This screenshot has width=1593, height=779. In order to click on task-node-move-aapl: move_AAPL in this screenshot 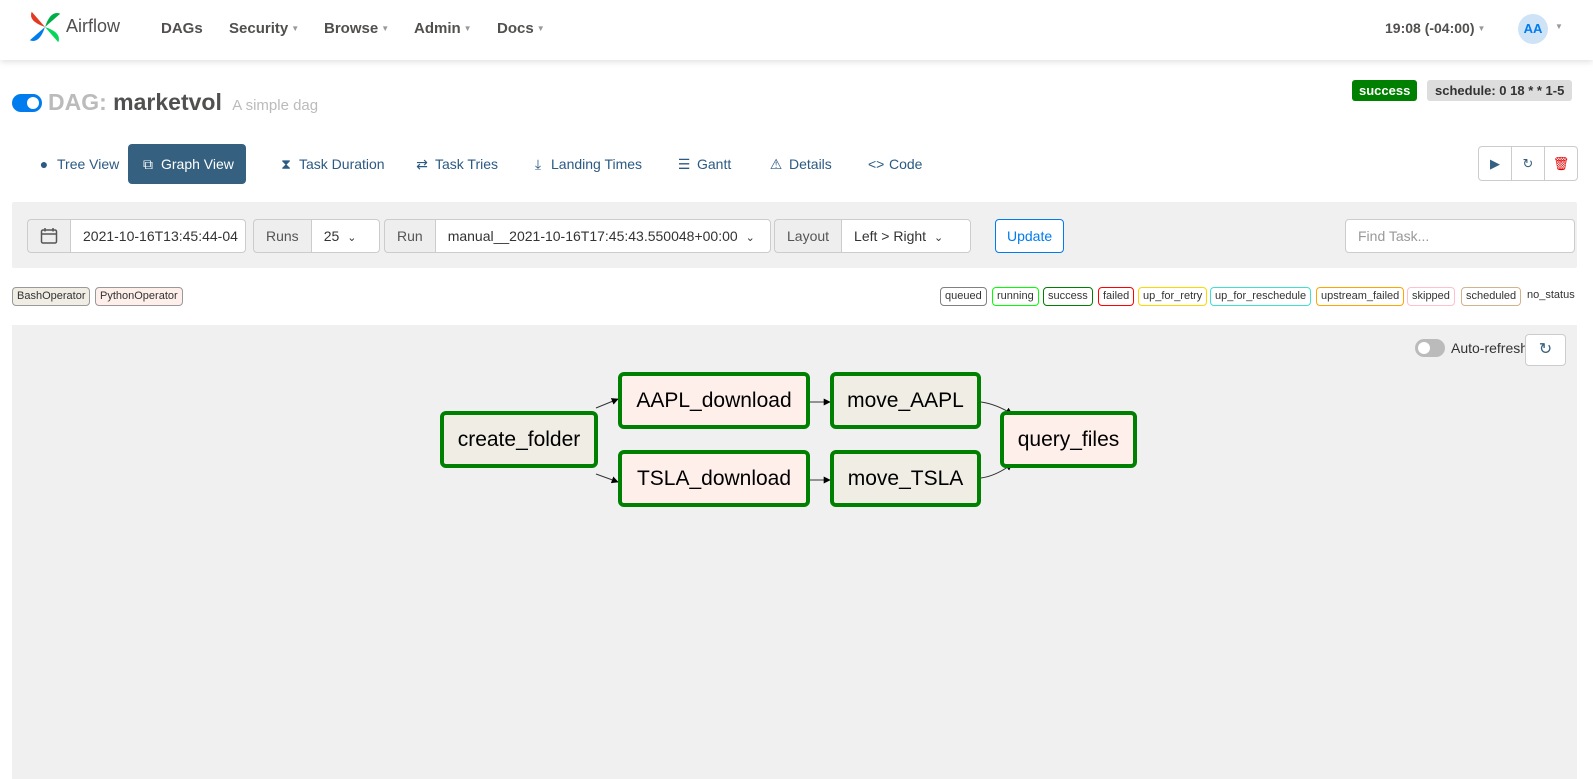, I will do `click(905, 400)`.